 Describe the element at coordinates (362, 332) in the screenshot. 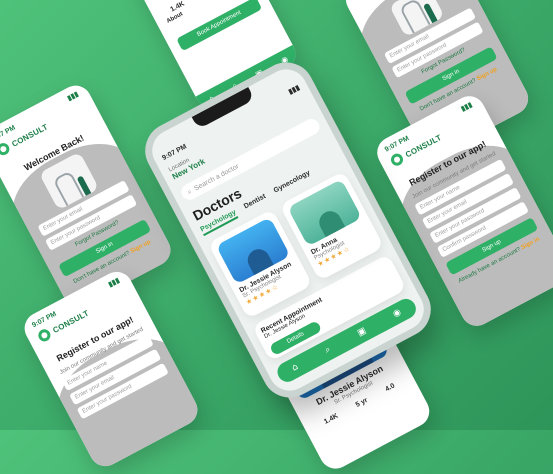

I see `bookmark-icon: ▣` at that location.